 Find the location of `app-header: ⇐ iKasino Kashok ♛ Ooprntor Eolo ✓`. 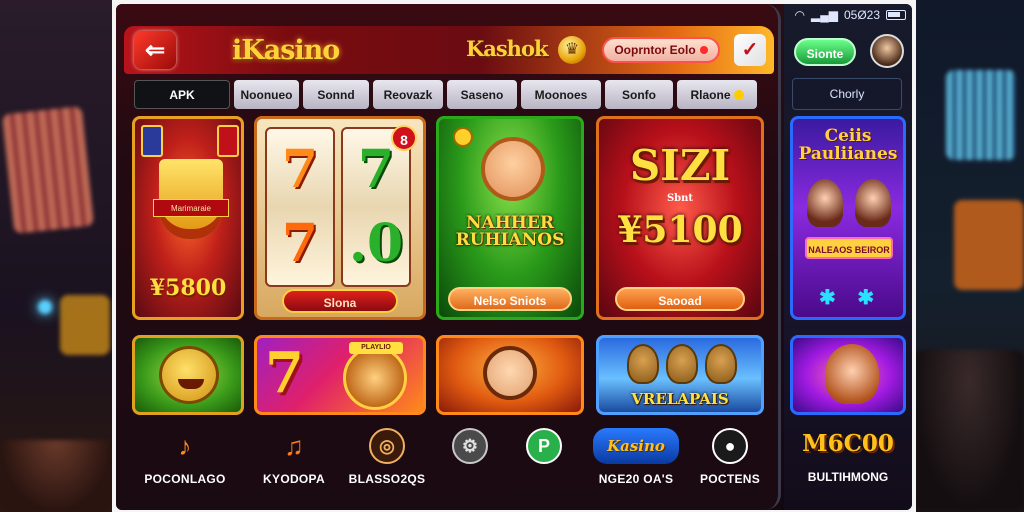

app-header: ⇐ iKasino Kashok ♛ Ooprntor Eolo ✓ is located at coordinates (449, 50).